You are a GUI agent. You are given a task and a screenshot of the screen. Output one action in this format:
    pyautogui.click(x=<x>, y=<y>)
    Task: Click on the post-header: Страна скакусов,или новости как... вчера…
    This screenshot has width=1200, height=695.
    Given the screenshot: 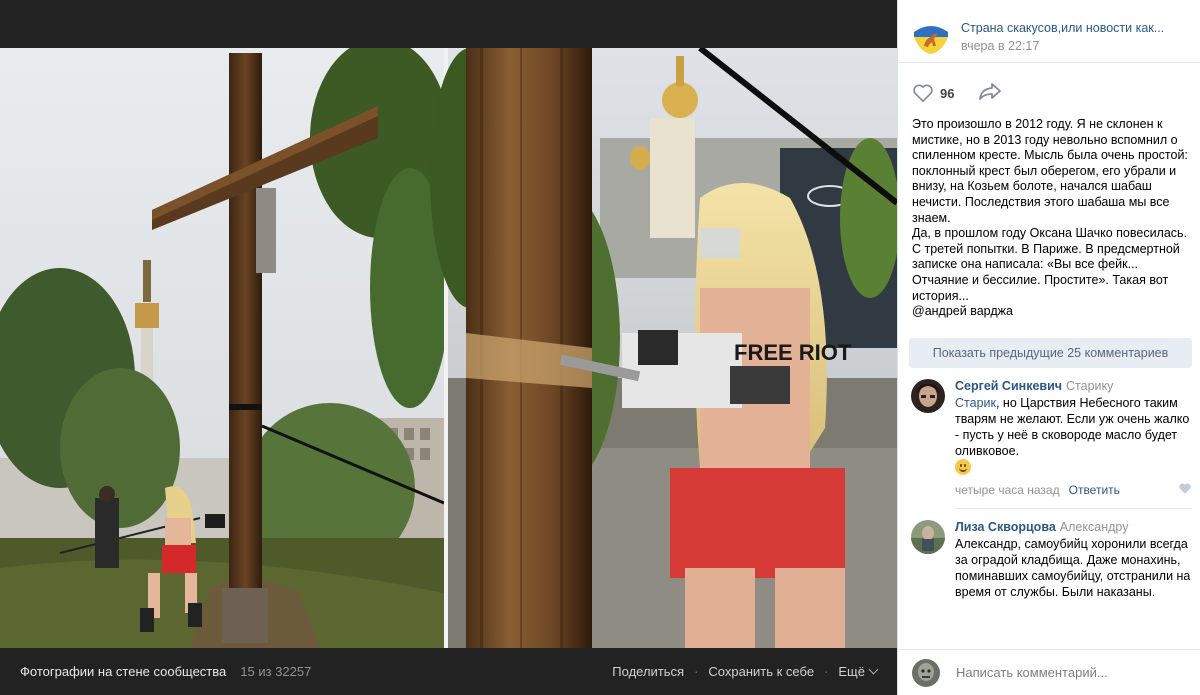 What is the action you would take?
    pyautogui.click(x=1049, y=31)
    